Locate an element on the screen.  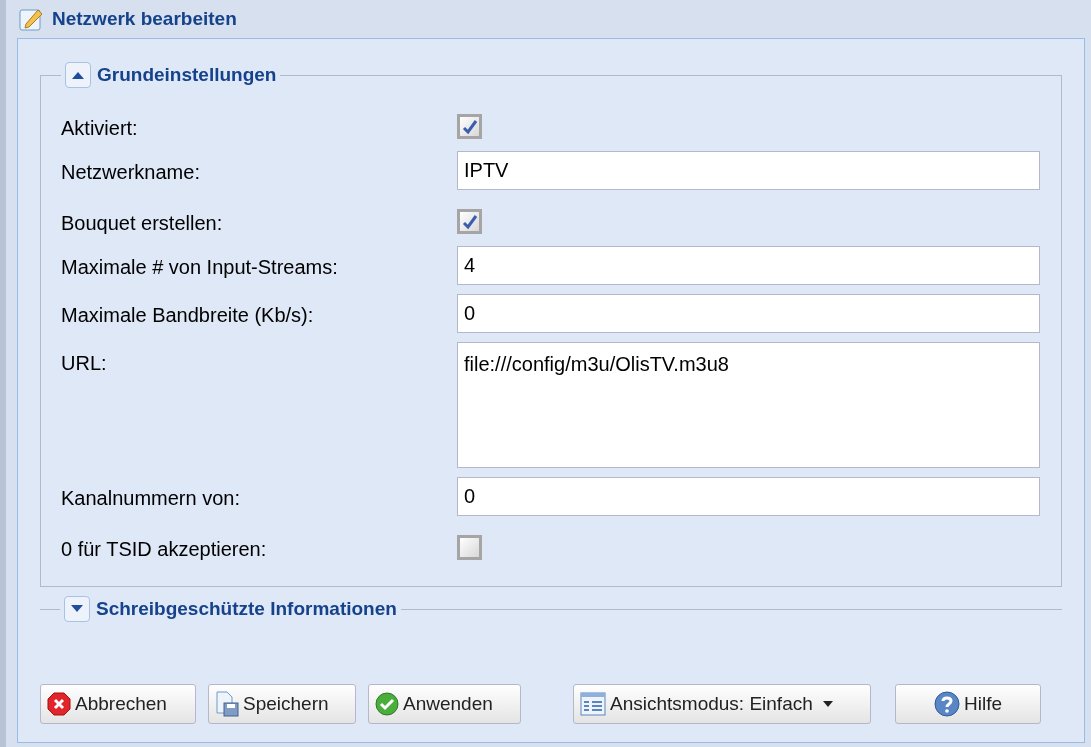
input-field: IPTV is located at coordinates (748, 170).